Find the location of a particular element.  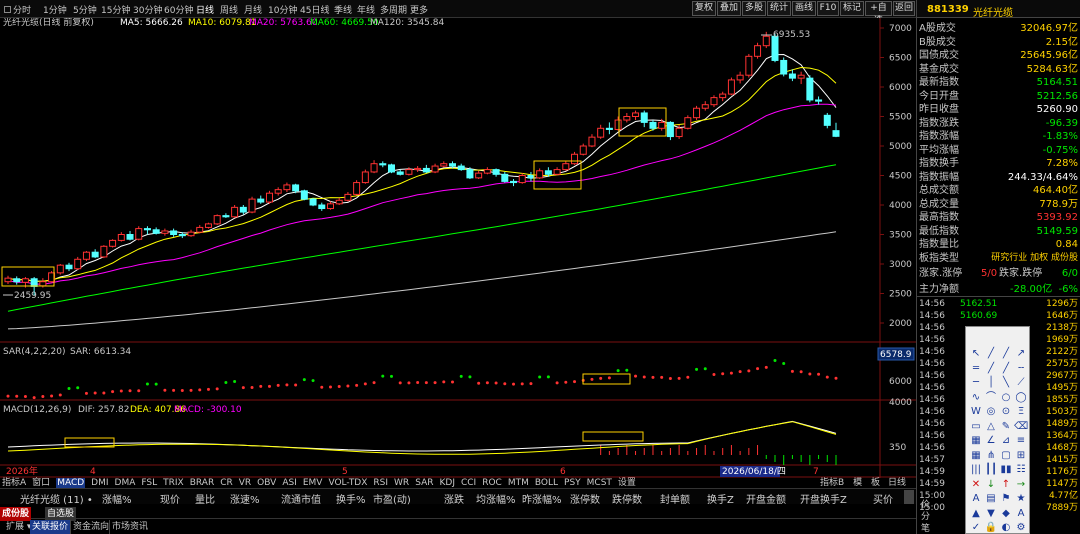

time-zones-icon: ┃┃ is located at coordinates (991, 469).